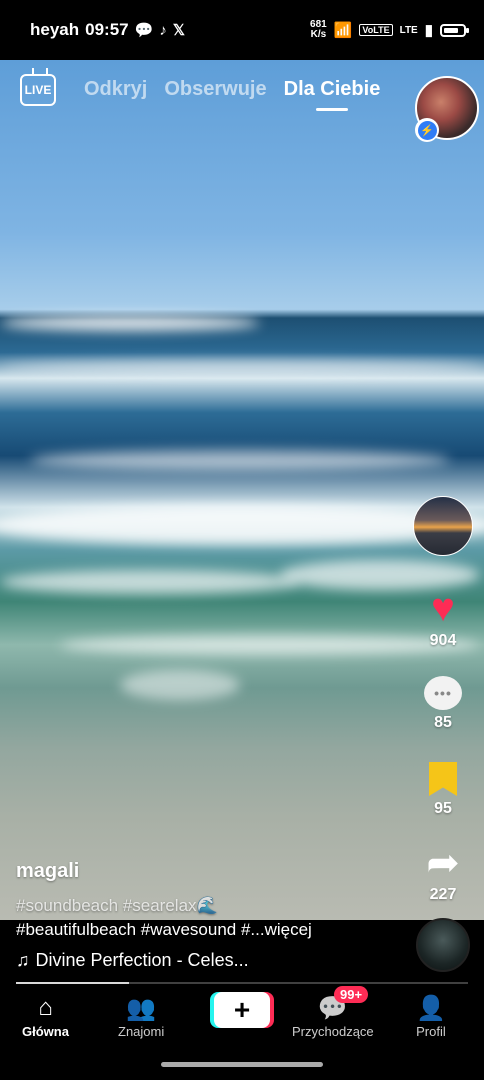 The height and width of the screenshot is (1080, 484). I want to click on tab-dla-ciebie: Dla Ciebie, so click(332, 94).